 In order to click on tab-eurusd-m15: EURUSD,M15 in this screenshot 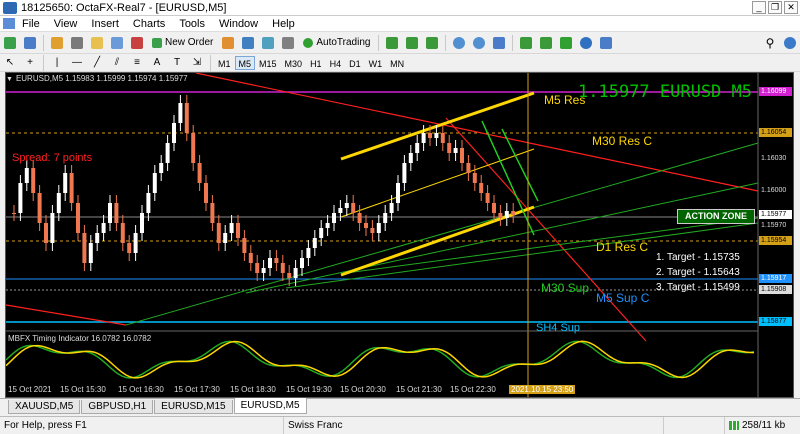, I will do `click(193, 407)`.